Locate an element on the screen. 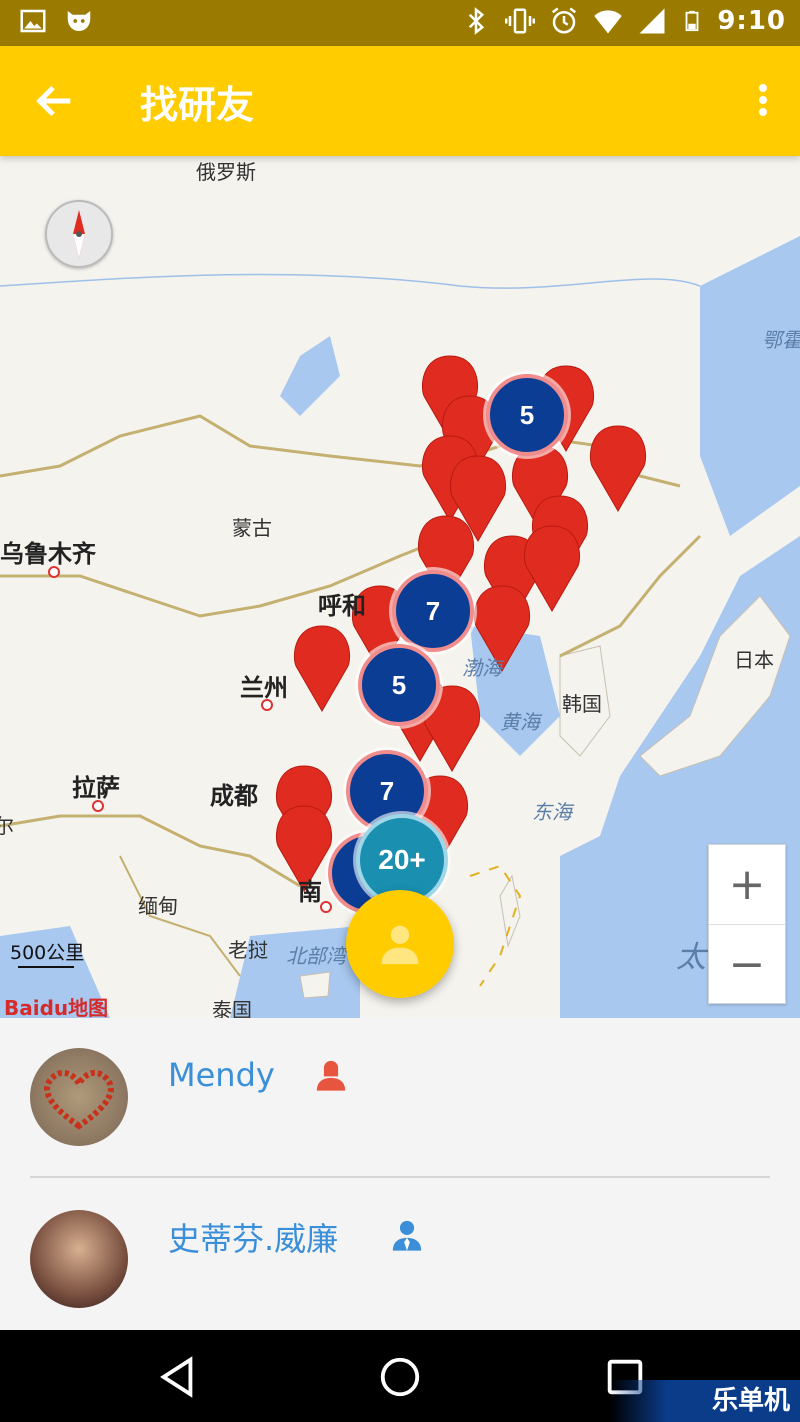 The width and height of the screenshot is (800, 1422). app-icon is located at coordinates (79, 21).